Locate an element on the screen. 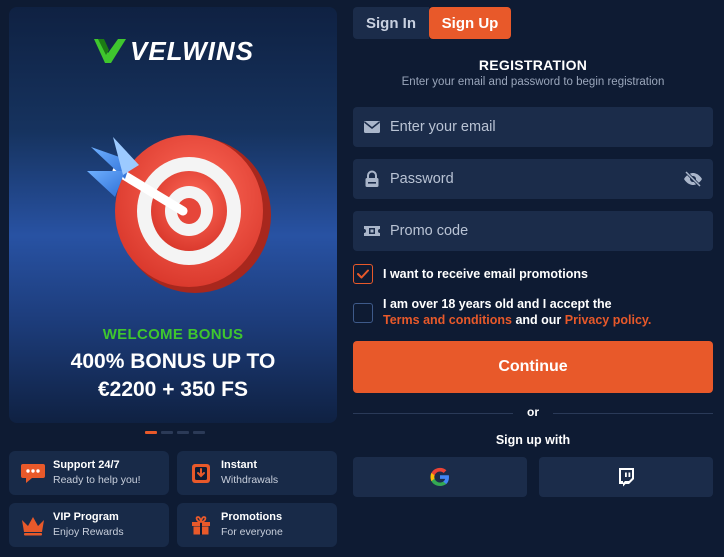  email-promotions-checkbox is located at coordinates (363, 274).